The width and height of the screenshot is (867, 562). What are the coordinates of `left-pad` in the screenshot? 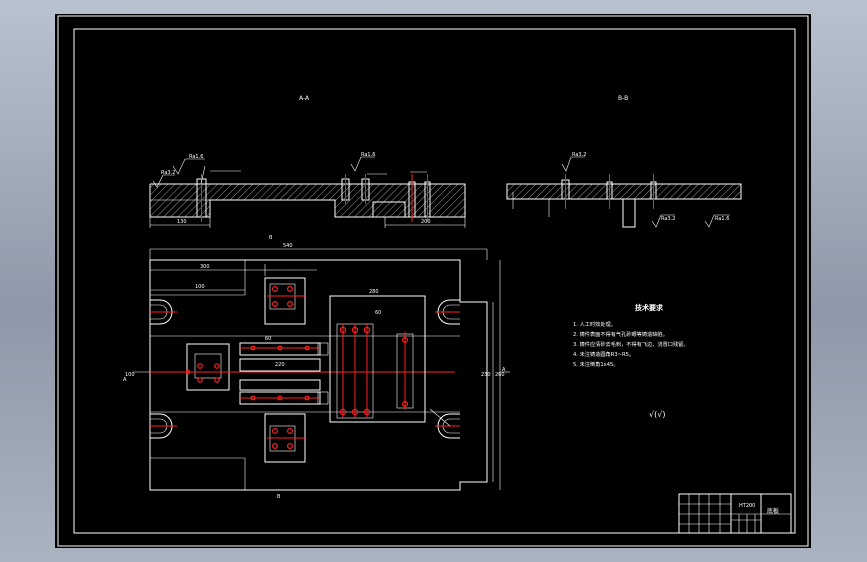 It's located at (208, 367).